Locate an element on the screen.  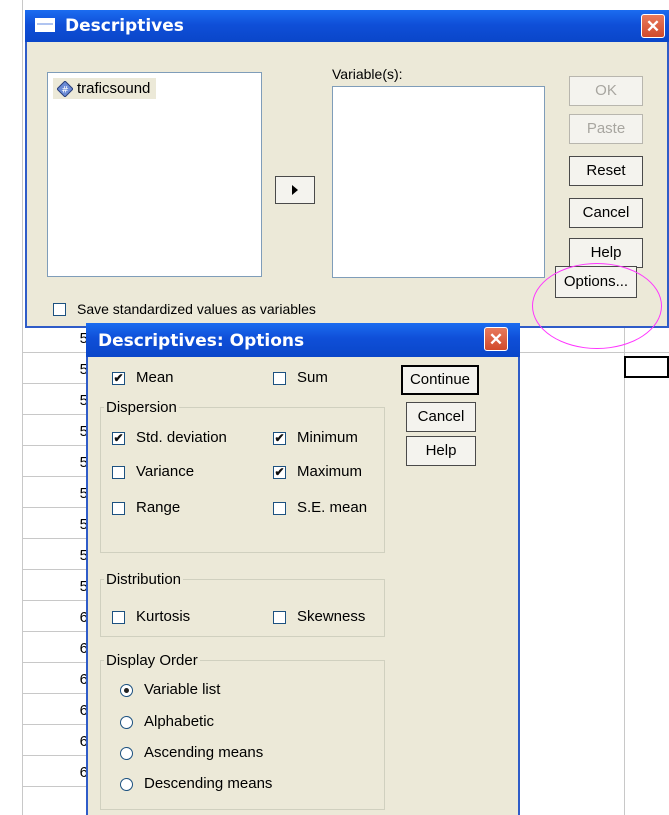
sum-checkbox is located at coordinates (279, 378).